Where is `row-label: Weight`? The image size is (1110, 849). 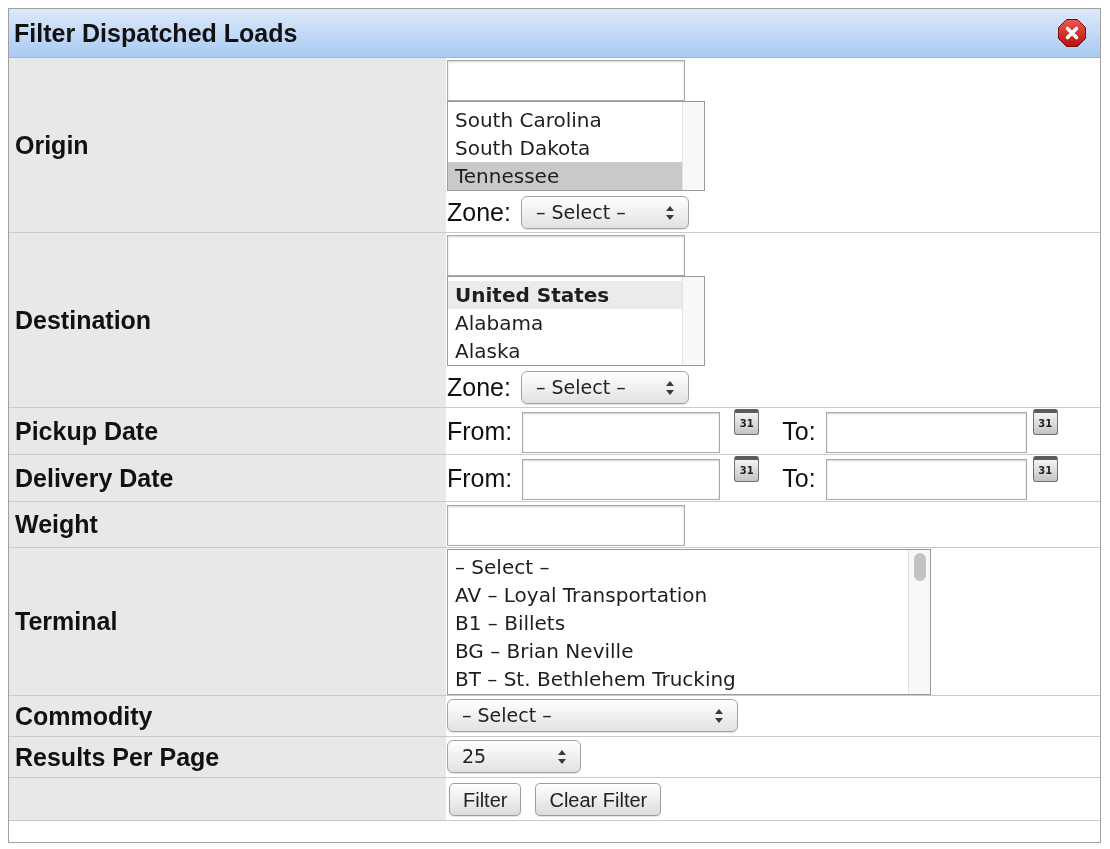
row-label: Weight is located at coordinates (56, 524).